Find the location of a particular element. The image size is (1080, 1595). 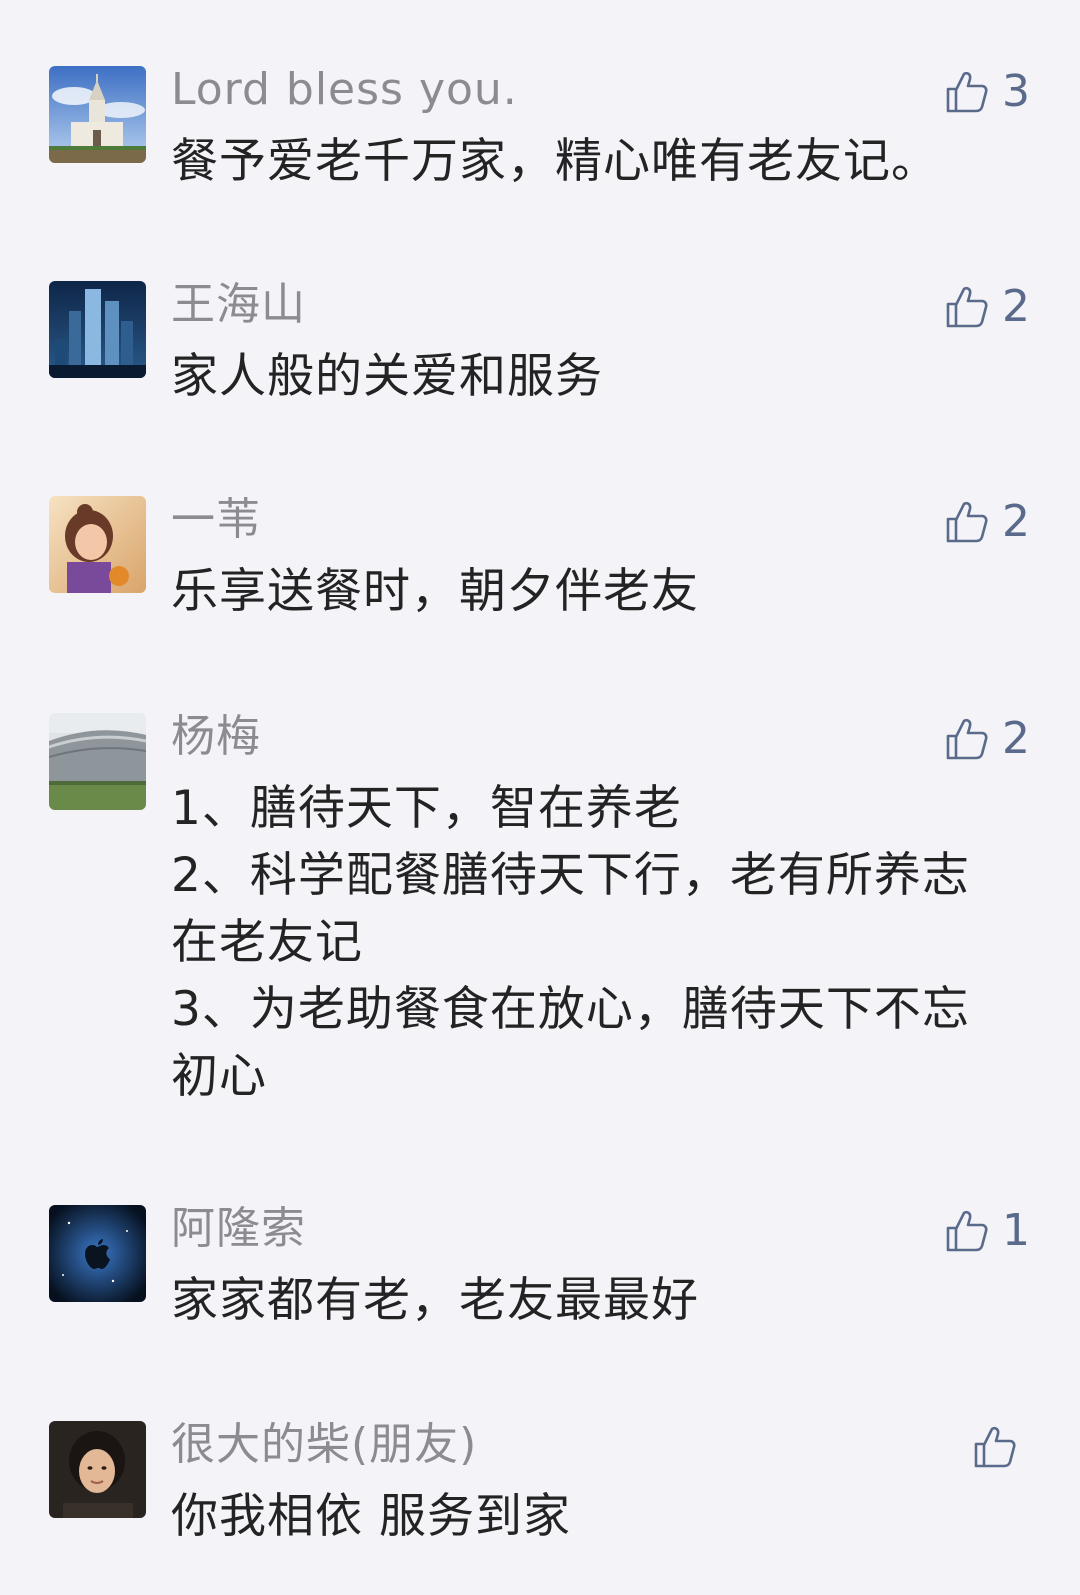

arena-building-photo-icon is located at coordinates (97, 761).